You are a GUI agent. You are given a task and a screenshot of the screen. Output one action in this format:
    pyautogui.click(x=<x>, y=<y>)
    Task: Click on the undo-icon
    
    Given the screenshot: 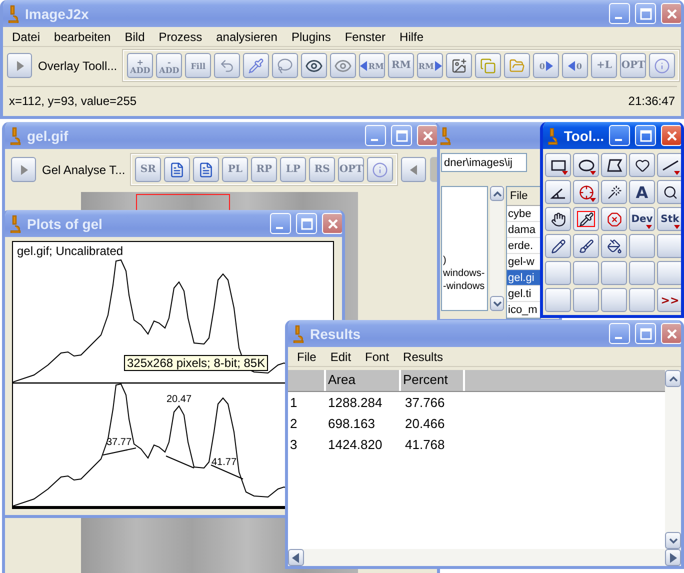 What is the action you would take?
    pyautogui.click(x=227, y=66)
    